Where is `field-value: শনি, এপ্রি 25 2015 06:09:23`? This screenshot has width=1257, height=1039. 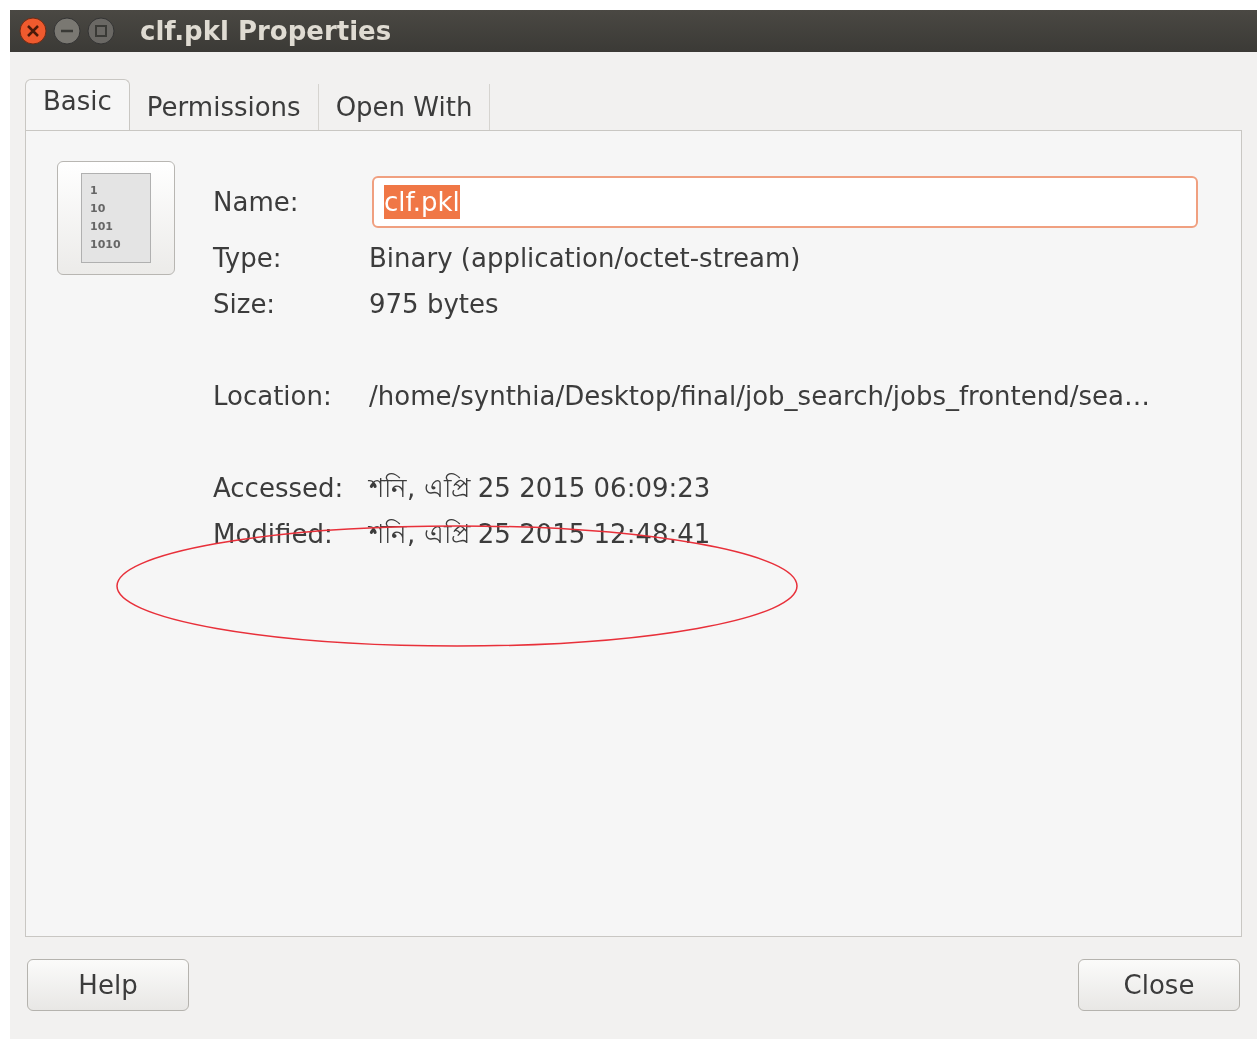 field-value: শনি, এপ্রি 25 2015 06:09:23 is located at coordinates (540, 488).